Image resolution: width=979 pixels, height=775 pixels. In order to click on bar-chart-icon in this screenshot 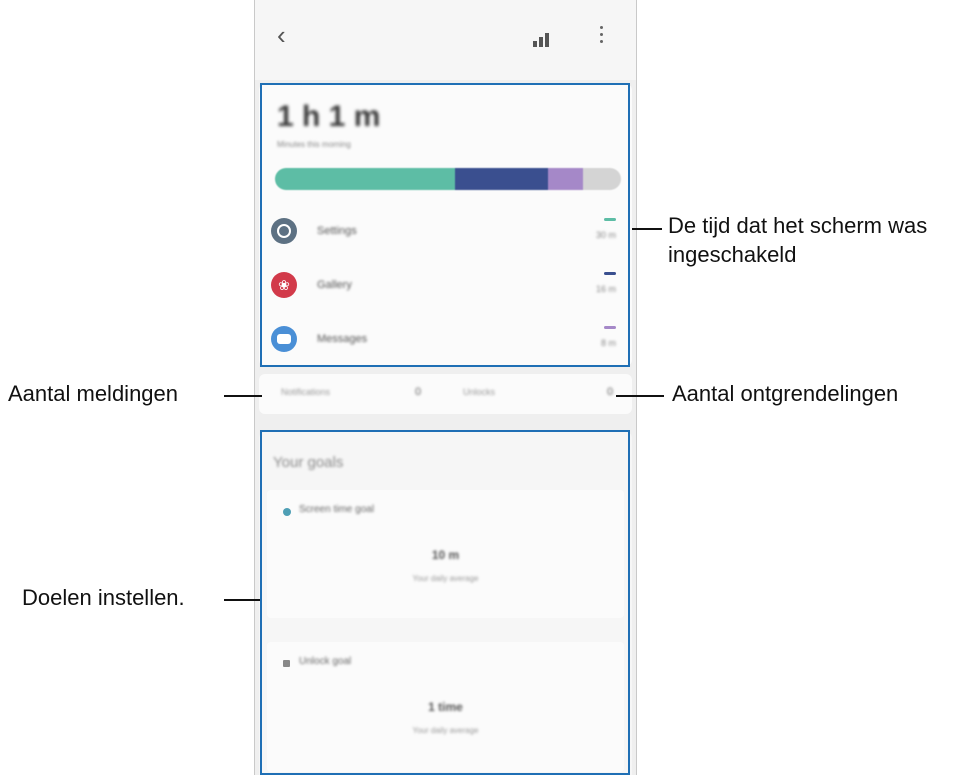, I will do `click(542, 40)`.